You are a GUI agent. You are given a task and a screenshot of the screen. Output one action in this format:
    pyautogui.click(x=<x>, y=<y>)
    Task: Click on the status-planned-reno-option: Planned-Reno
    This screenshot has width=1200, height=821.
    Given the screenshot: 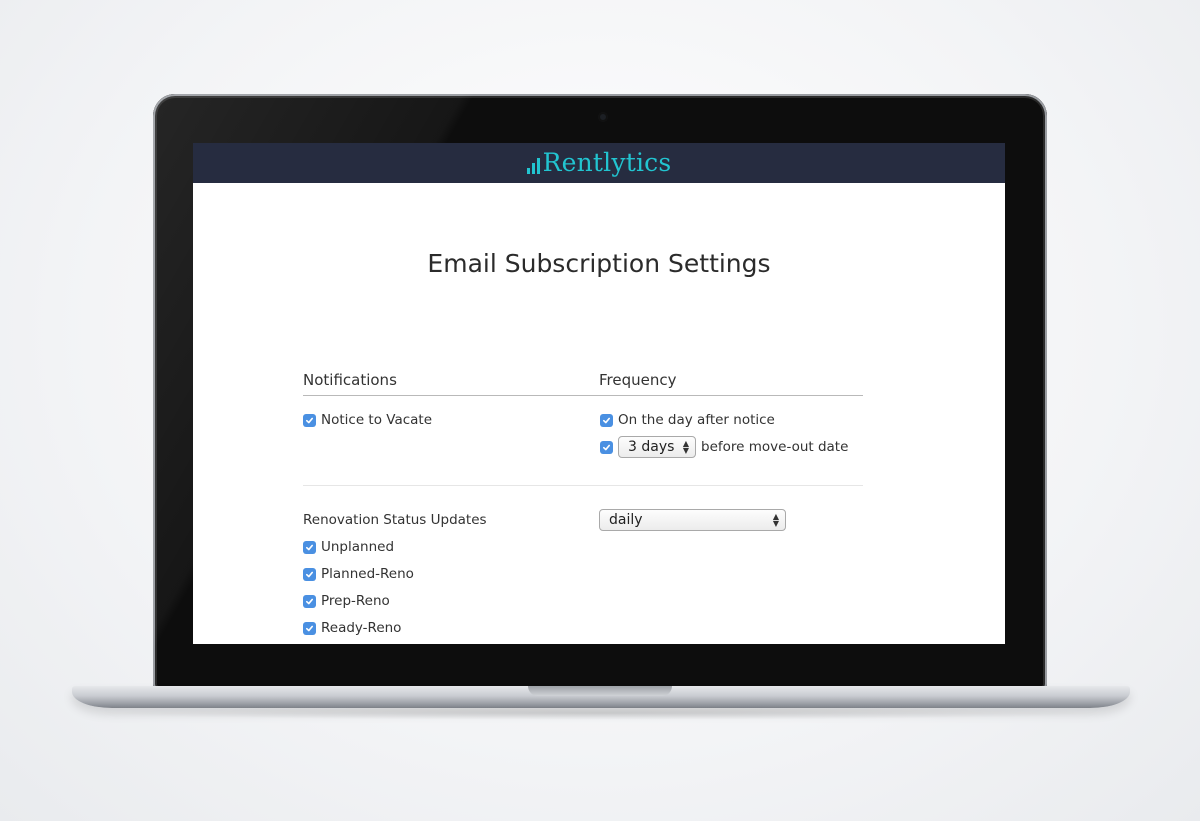 What is the action you would take?
    pyautogui.click(x=358, y=574)
    